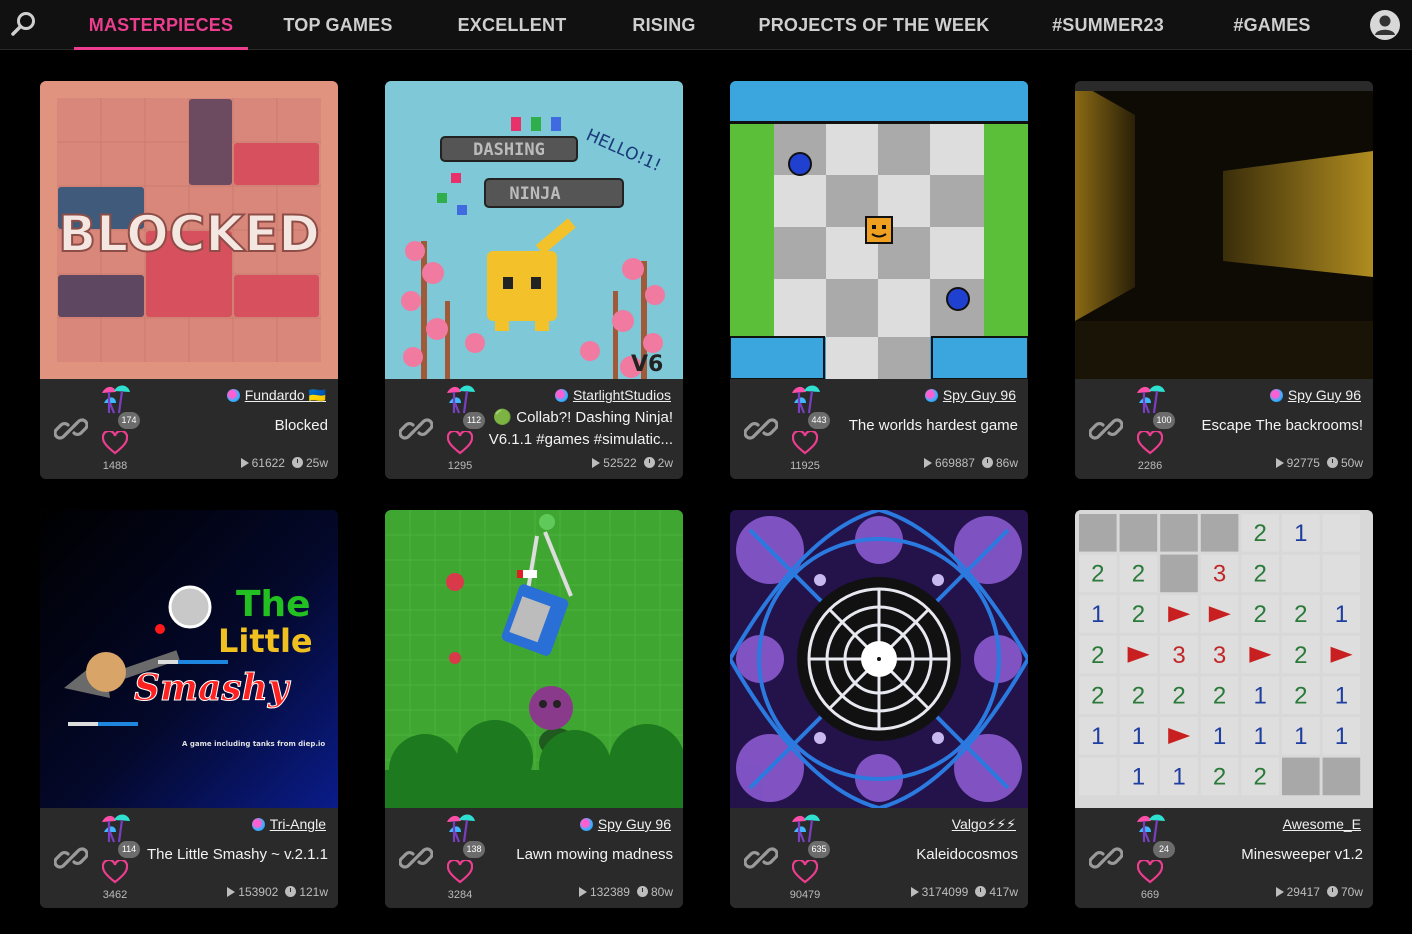 The height and width of the screenshot is (934, 1412). Describe the element at coordinates (1272, 25) in the screenshot. I see `tab-games: #GAMES` at that location.